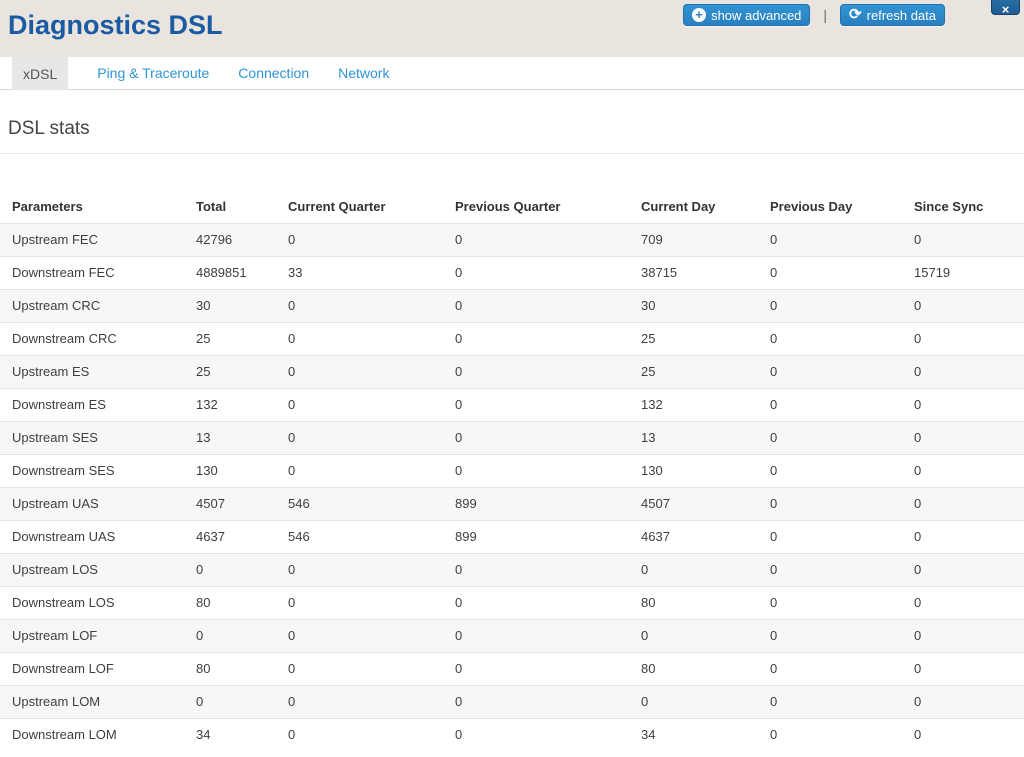 The image size is (1024, 757). What do you see at coordinates (747, 15) in the screenshot?
I see `show-advanced-button: + show advanced` at bounding box center [747, 15].